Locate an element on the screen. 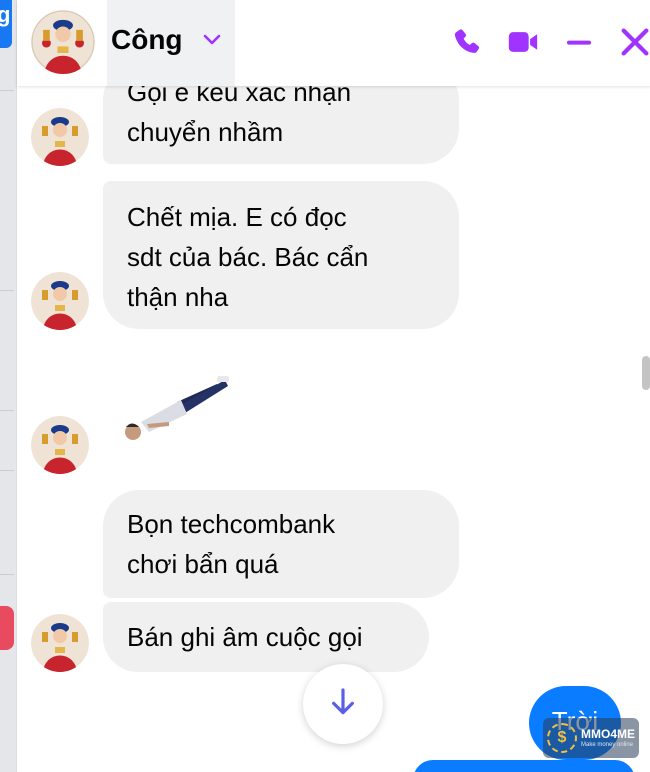  video-camera-icon is located at coordinates (523, 42).